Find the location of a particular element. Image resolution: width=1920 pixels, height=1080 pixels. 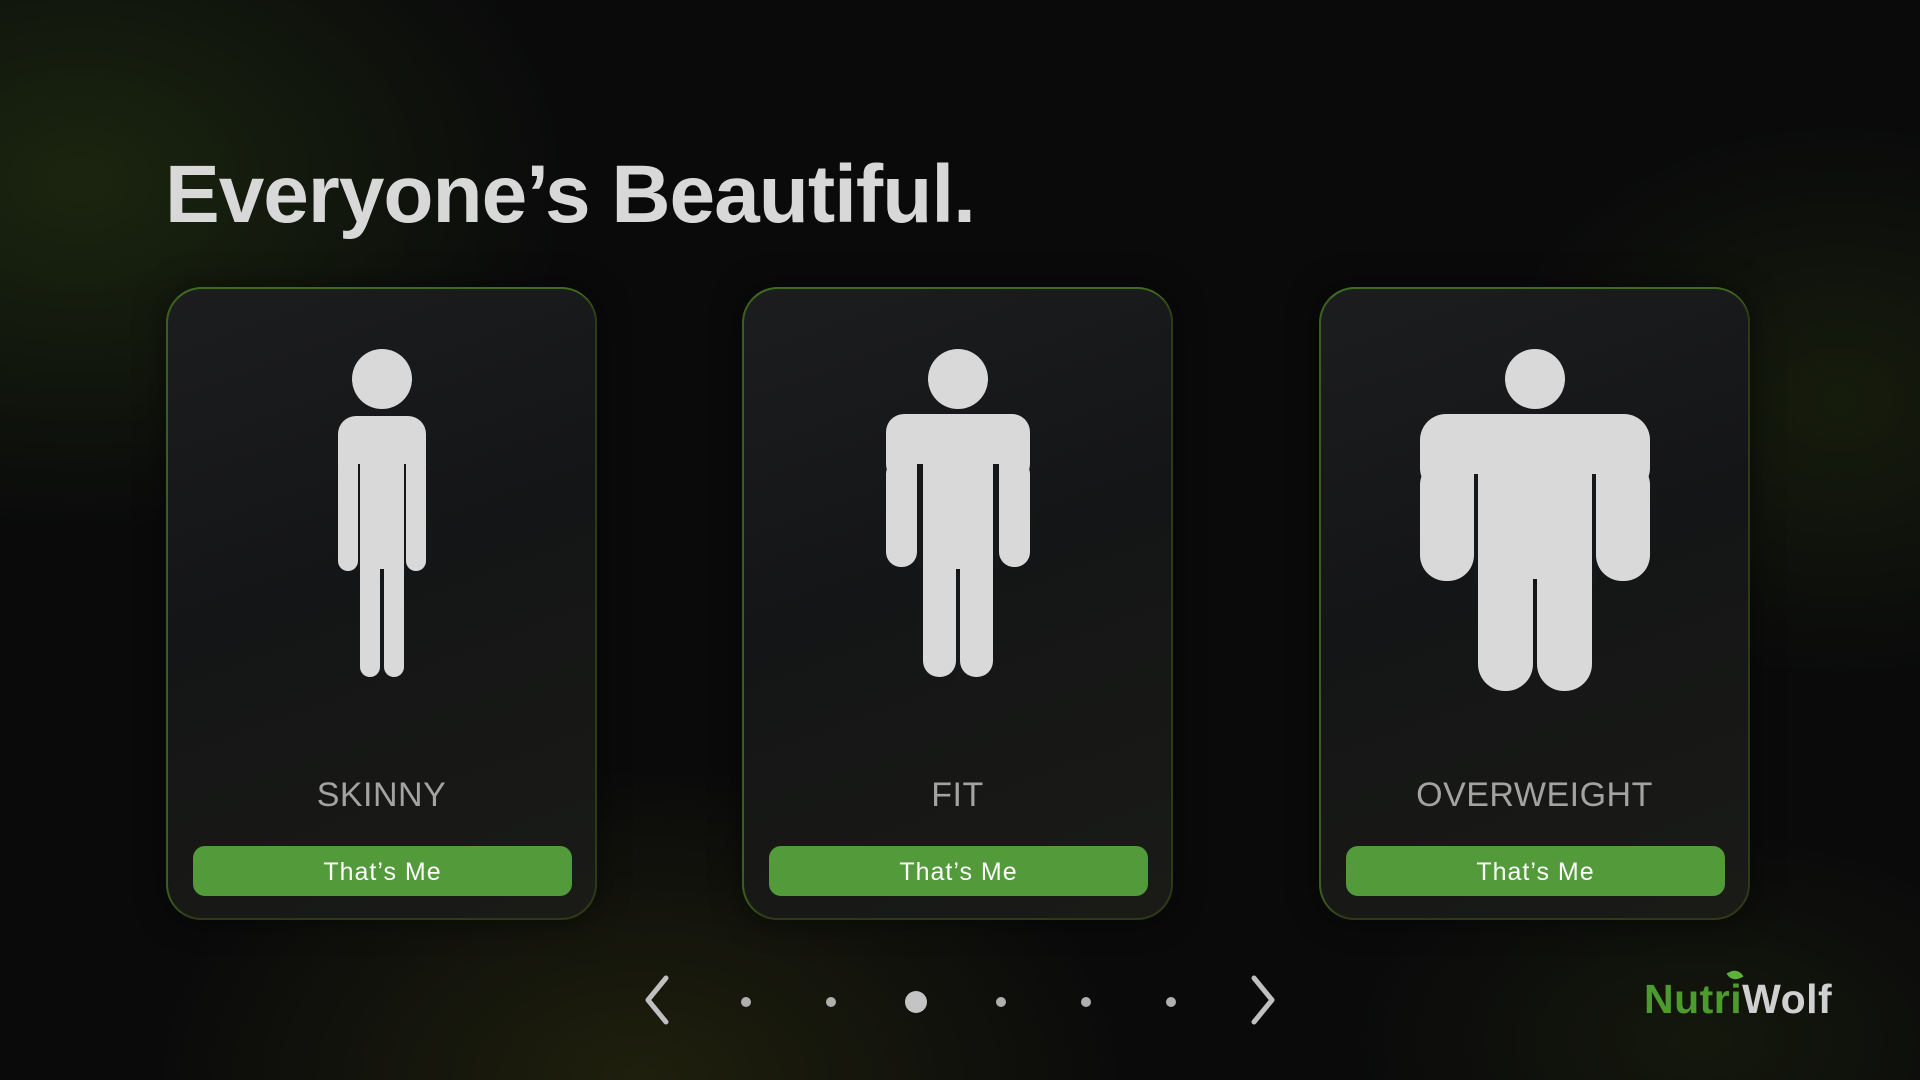

body-type-label: OVERWEIGHT is located at coordinates (1534, 795).